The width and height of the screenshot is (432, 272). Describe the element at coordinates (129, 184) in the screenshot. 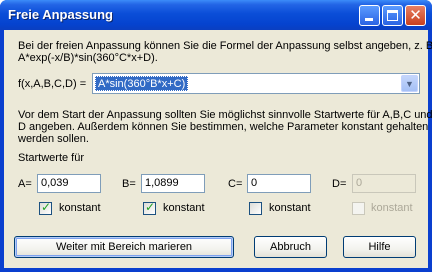

I see `param-b-label: B=` at that location.